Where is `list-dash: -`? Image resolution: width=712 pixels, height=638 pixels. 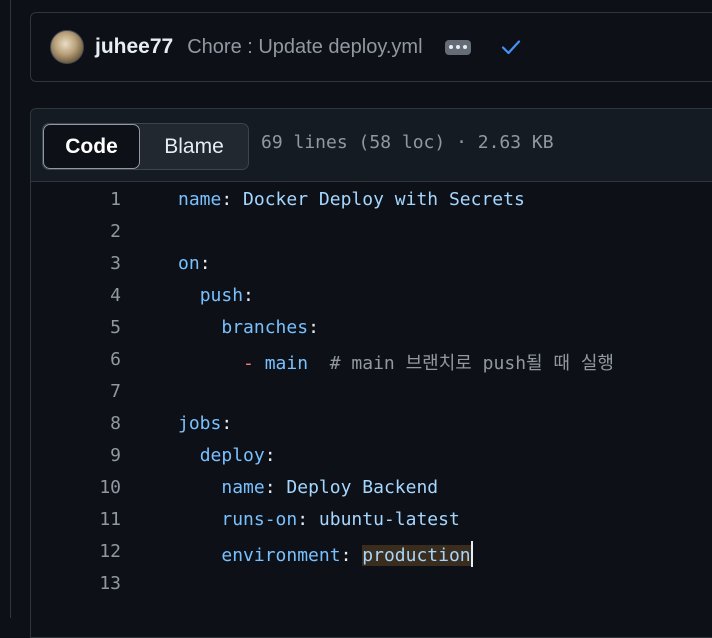
list-dash: - is located at coordinates (254, 363).